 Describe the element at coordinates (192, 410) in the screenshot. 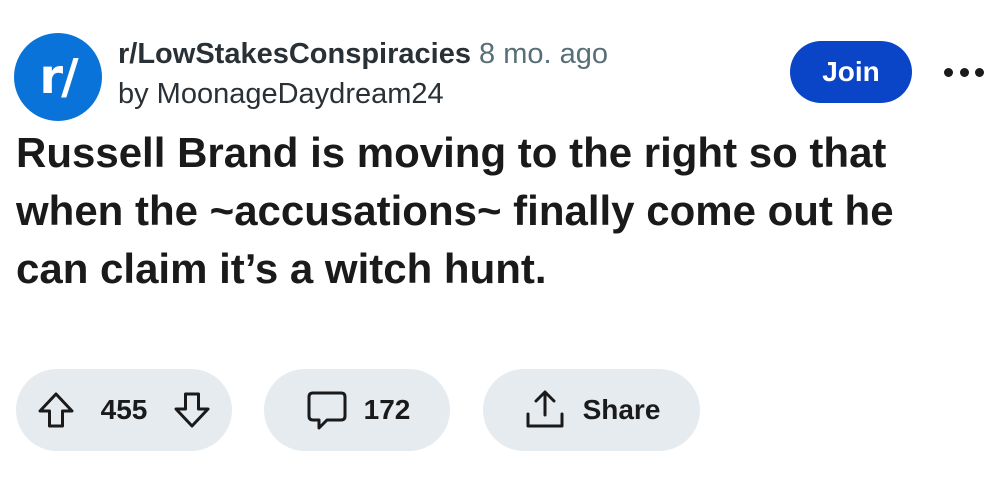

I see `downvote-icon` at that location.